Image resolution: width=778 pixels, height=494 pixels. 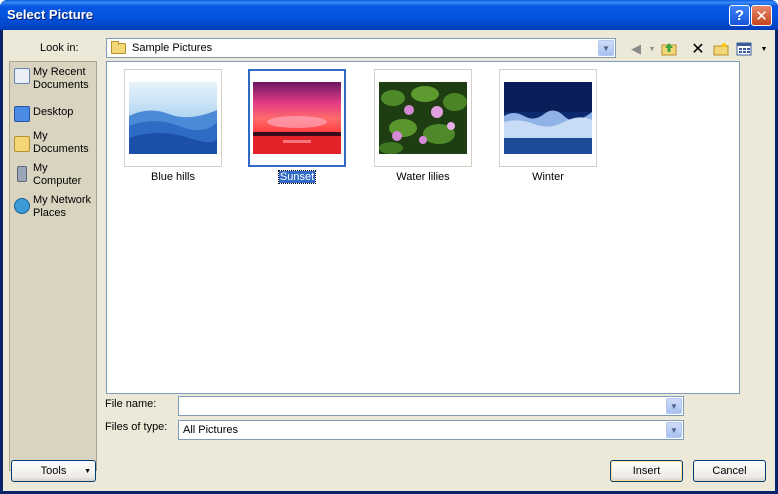 I want to click on close-icon: ✕, so click(x=761, y=16).